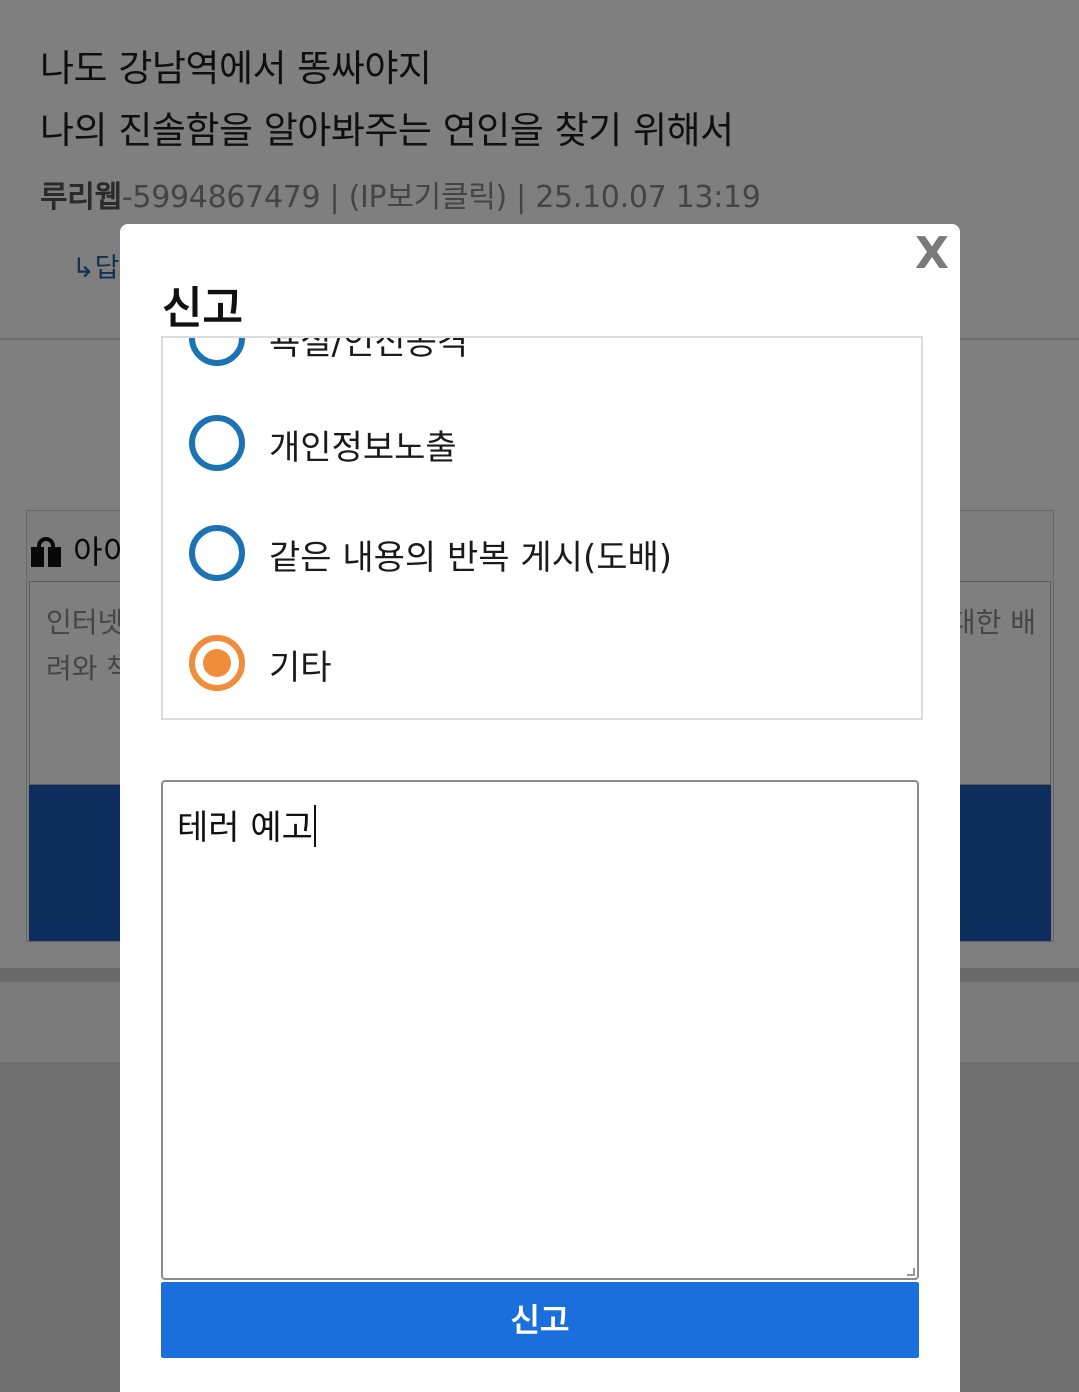 This screenshot has width=1079, height=1392. What do you see at coordinates (369, 349) in the screenshot?
I see `reason-label: 욕설/인신공격` at bounding box center [369, 349].